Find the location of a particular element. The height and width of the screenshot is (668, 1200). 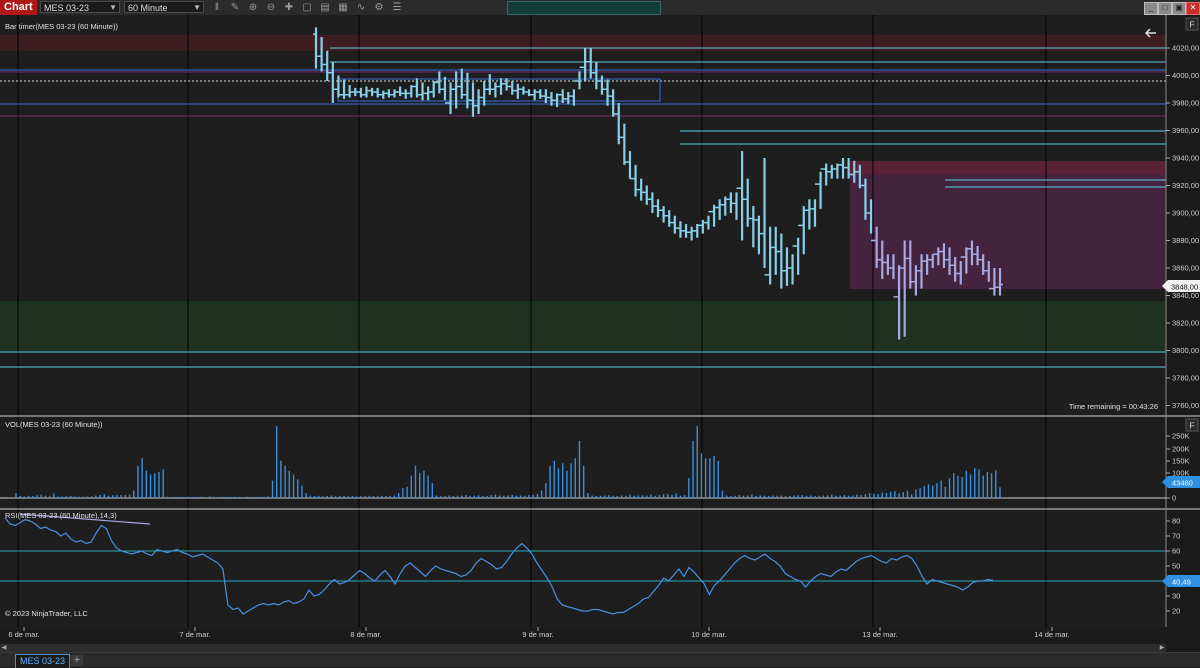

rsi-tick-label: 50 is located at coordinates (1176, 566).